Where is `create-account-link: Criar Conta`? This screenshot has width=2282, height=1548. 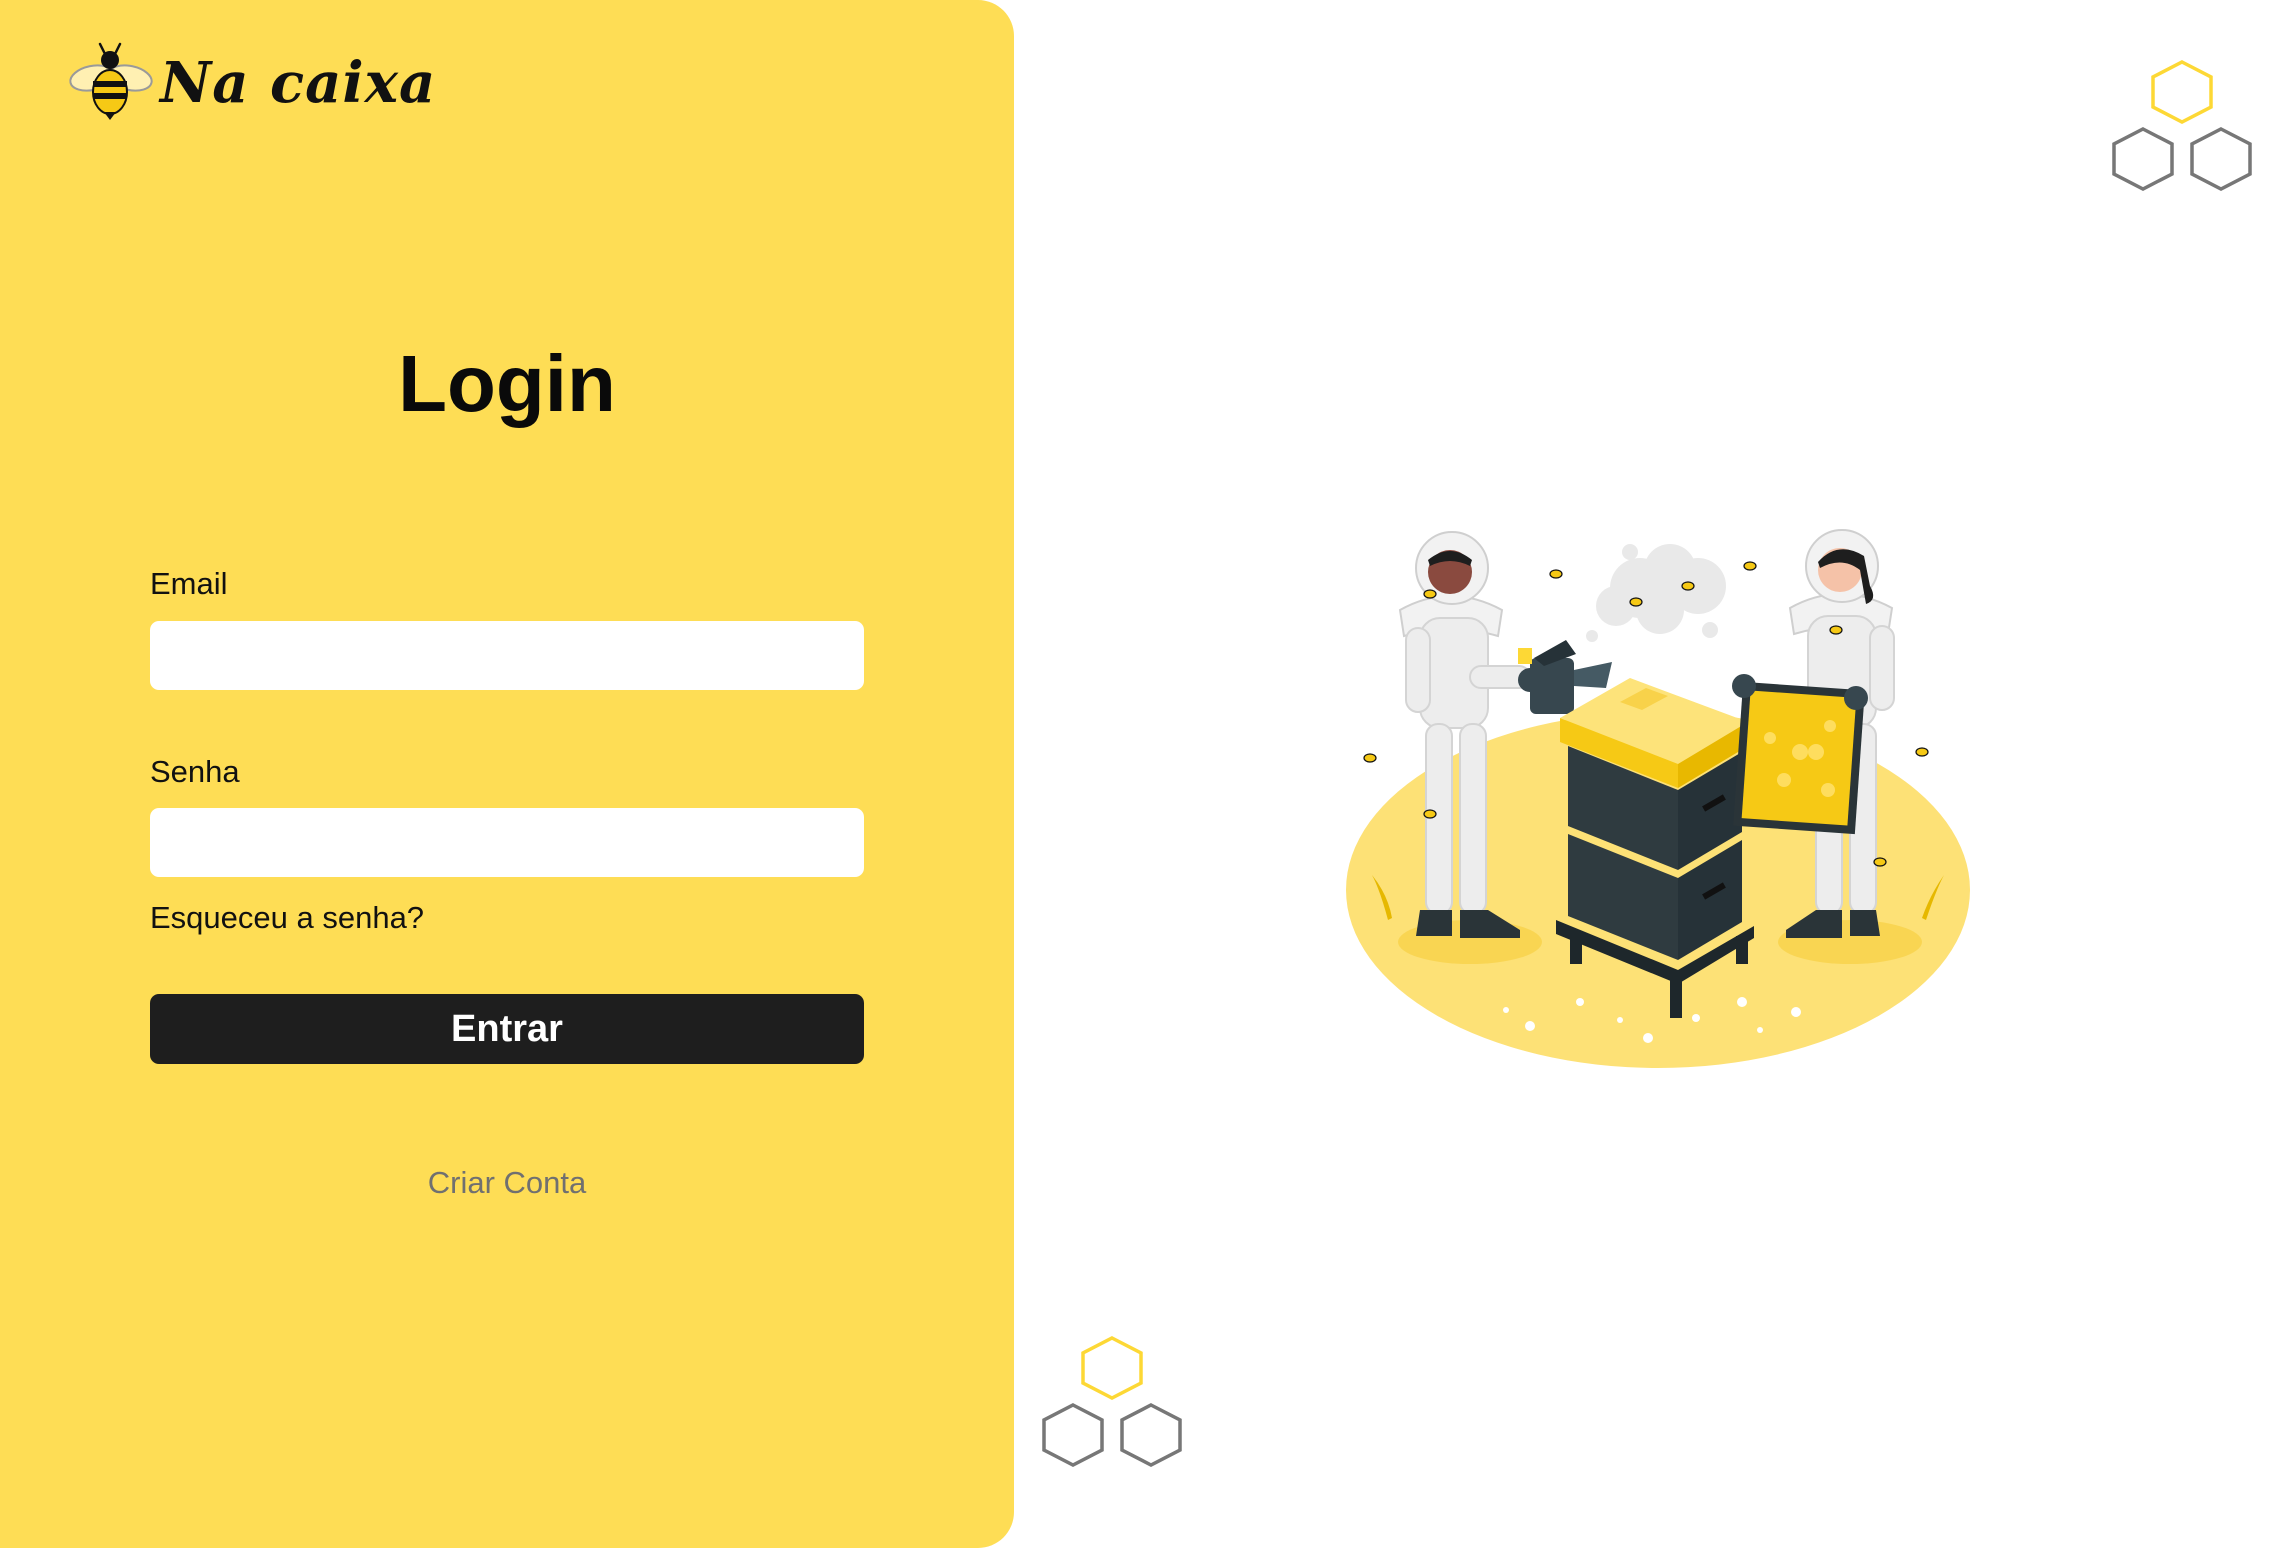
create-account-link: Criar Conta is located at coordinates (507, 1182).